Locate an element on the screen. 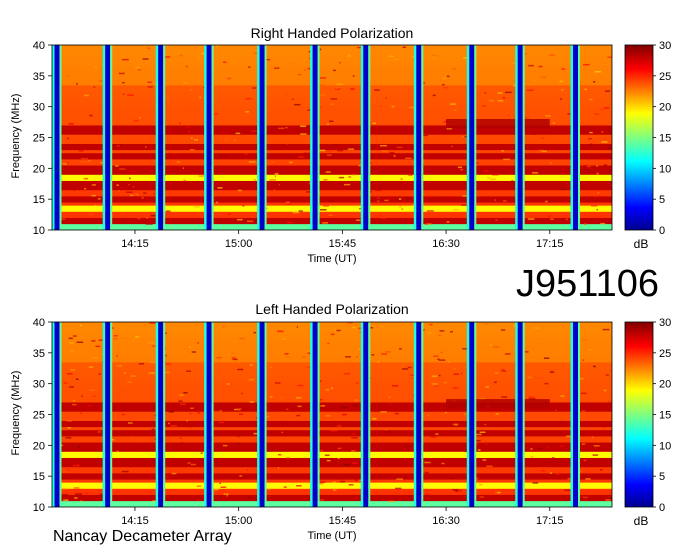  panel-title: Right Handed Polarization is located at coordinates (332, 33).